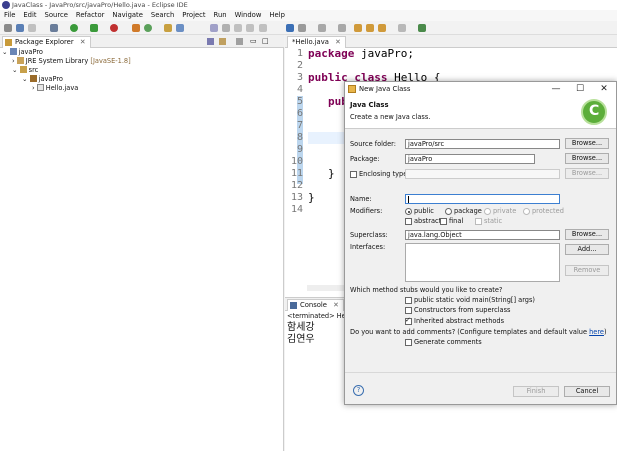  I want to click on enclosing-type-checkbox, so click(353, 174).